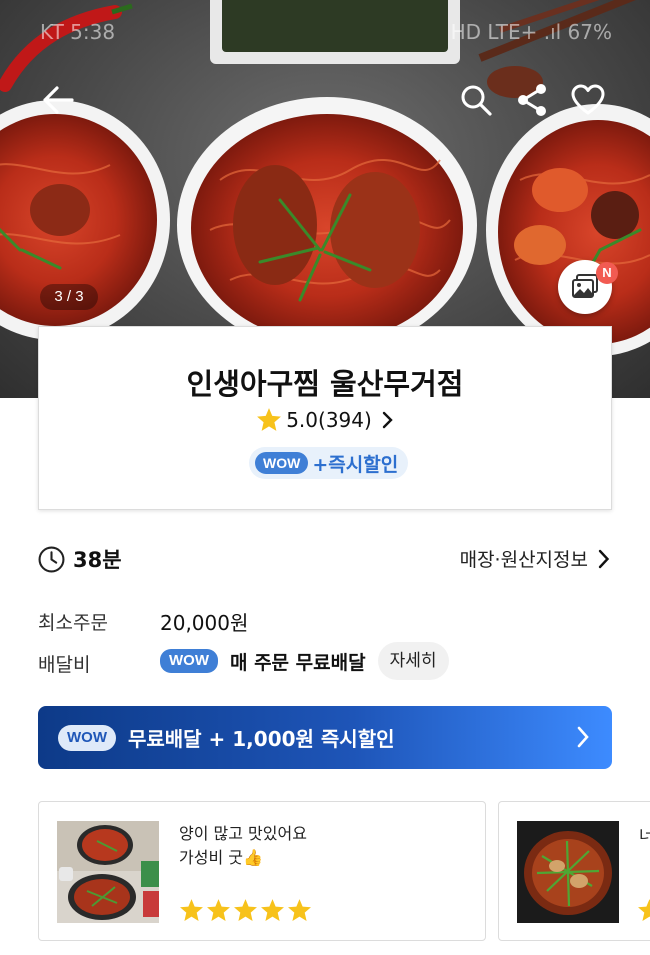 This screenshot has height=955, width=650. I want to click on page-indicator: 3 / 3, so click(69, 297).